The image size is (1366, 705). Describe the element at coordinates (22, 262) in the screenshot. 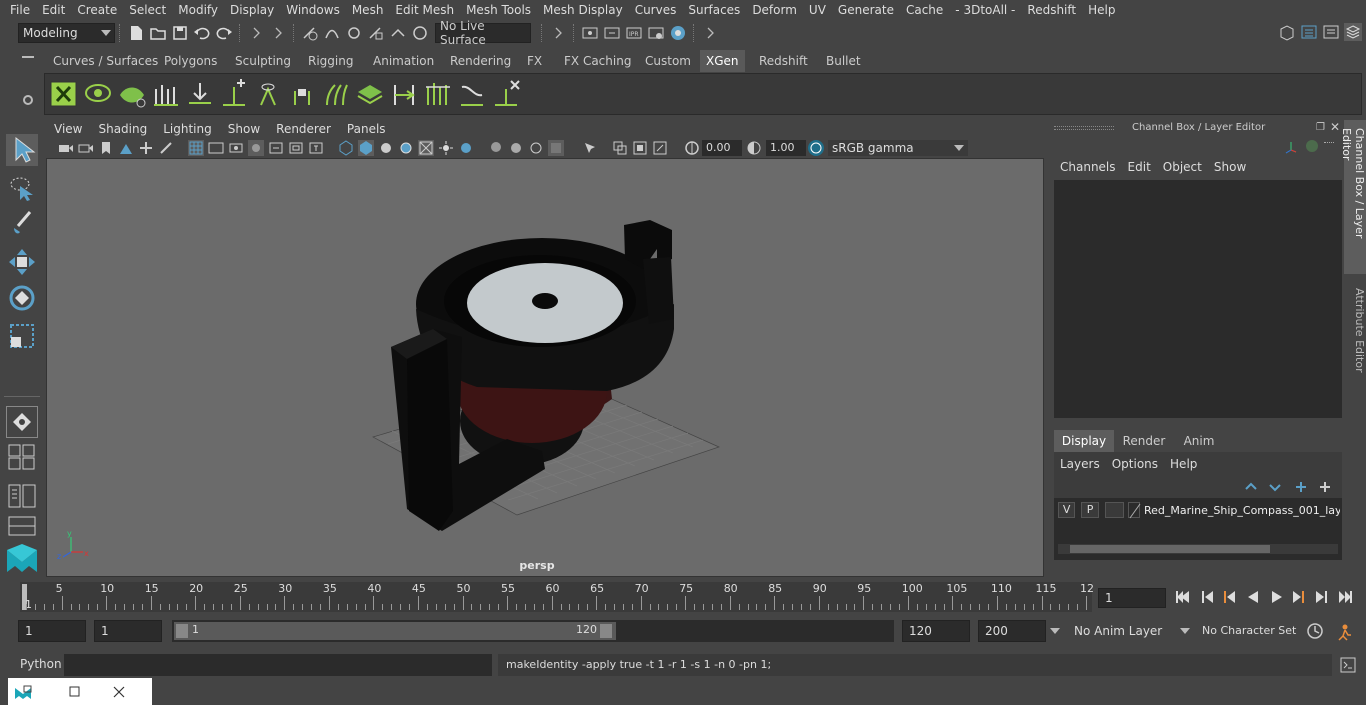

I see `move-tool-icon` at that location.